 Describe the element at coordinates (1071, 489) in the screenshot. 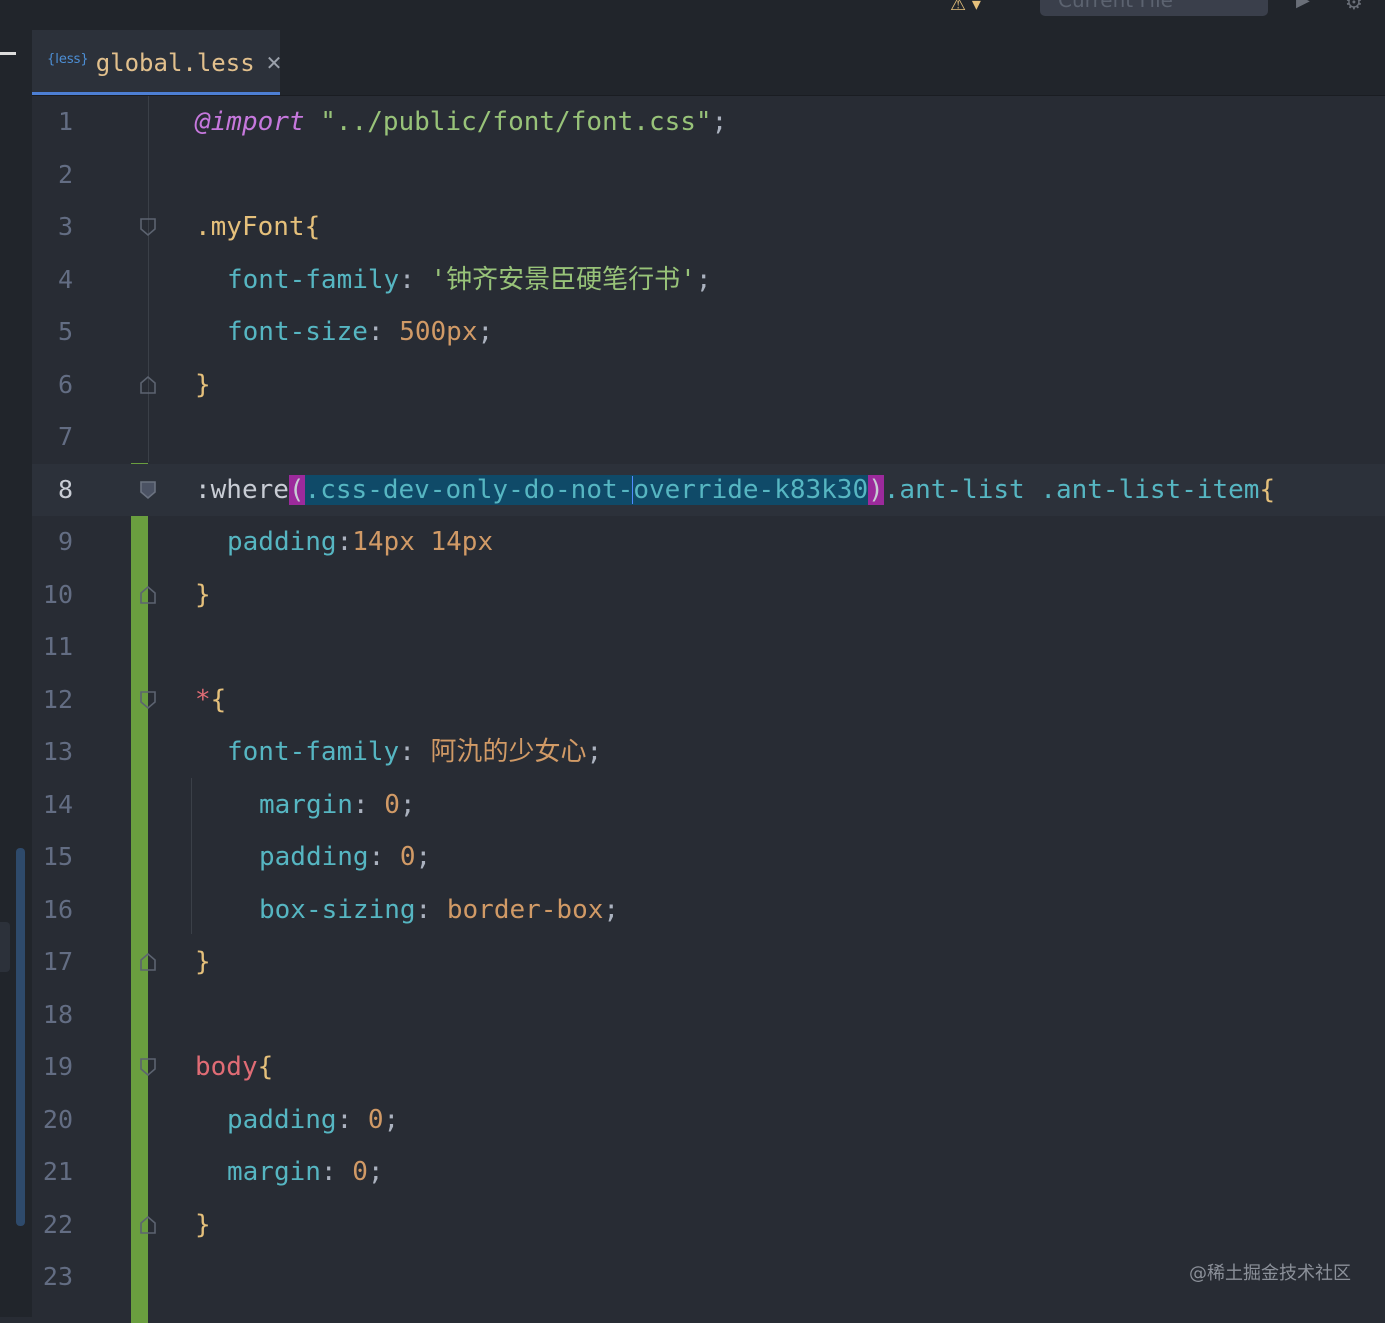

I see `class-selector: .ant-list .ant-list-item` at that location.